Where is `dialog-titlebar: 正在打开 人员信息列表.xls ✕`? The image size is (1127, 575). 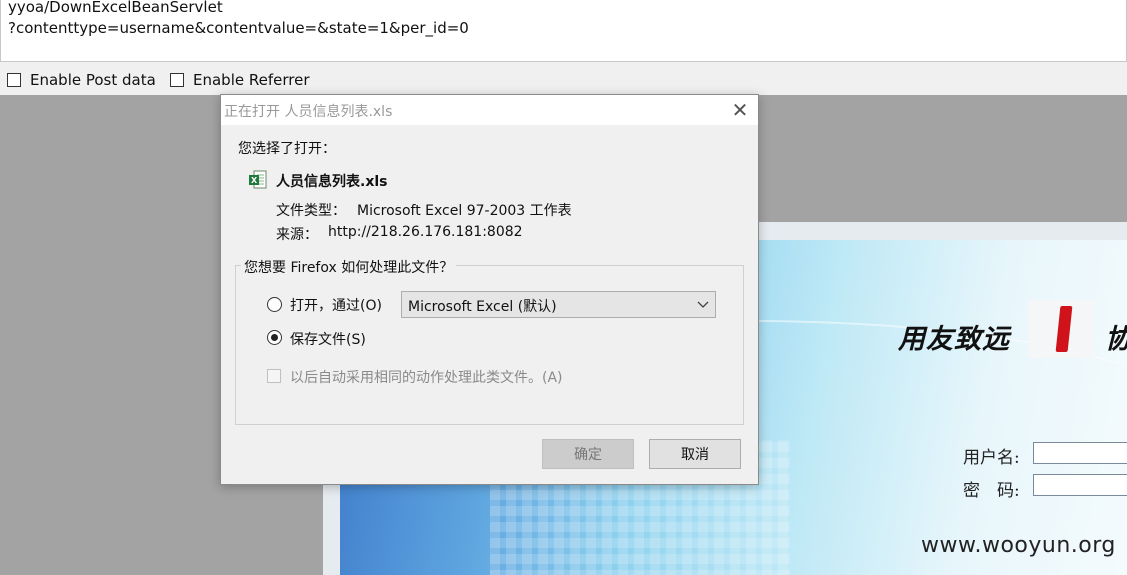 dialog-titlebar: 正在打开 人员信息列表.xls ✕ is located at coordinates (489, 110).